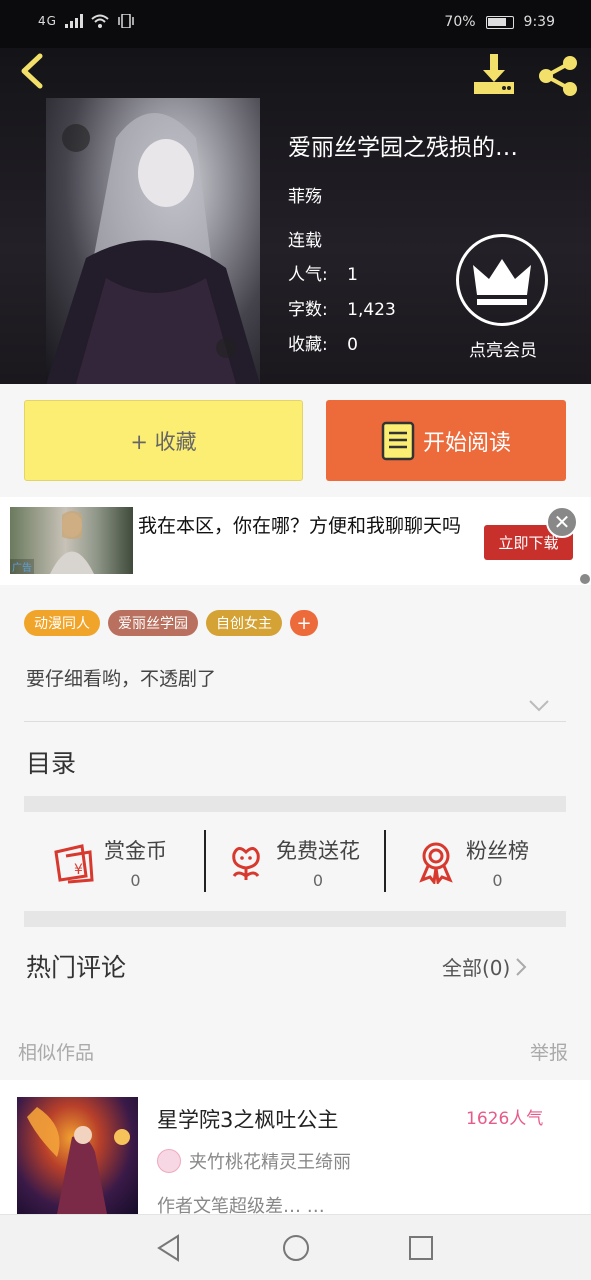  What do you see at coordinates (318, 850) in the screenshot?
I see `send-flowers-label: 免费送花` at bounding box center [318, 850].